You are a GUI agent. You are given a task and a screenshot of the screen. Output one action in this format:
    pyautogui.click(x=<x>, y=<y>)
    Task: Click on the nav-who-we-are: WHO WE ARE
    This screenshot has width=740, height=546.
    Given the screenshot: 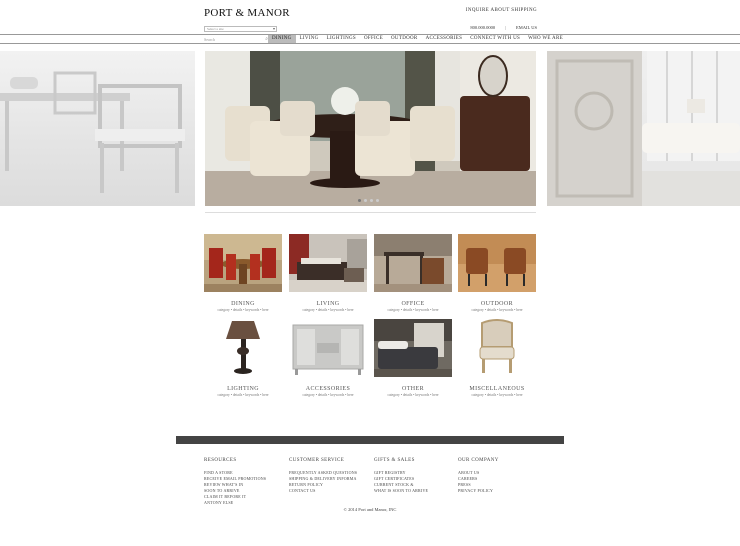 What is the action you would take?
    pyautogui.click(x=545, y=39)
    